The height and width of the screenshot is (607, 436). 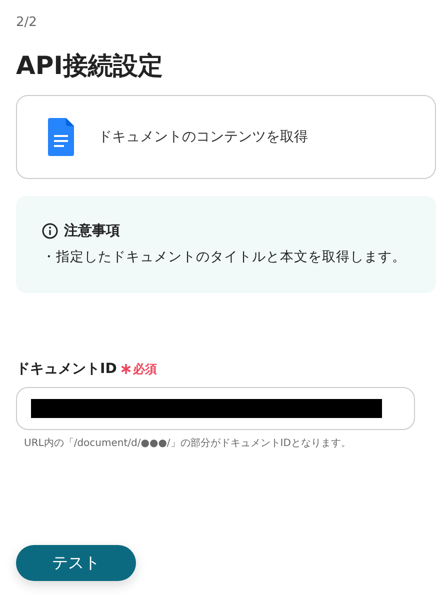 What do you see at coordinates (76, 563) in the screenshot?
I see `test-button: テスト` at bounding box center [76, 563].